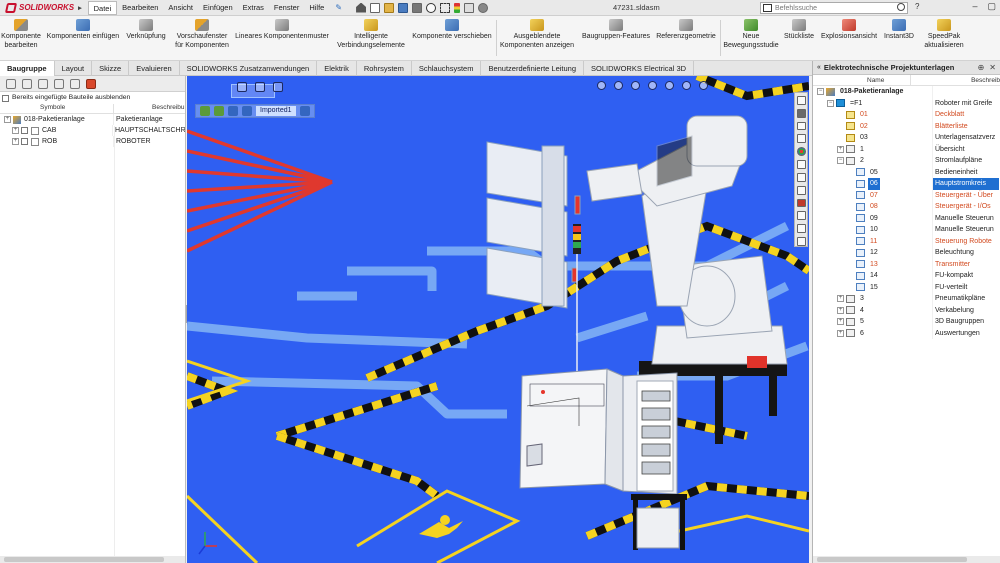 The image size is (1000, 563). What do you see at coordinates (906, 333) in the screenshot?
I see `tree-row: +6 Auswertungen` at bounding box center [906, 333].